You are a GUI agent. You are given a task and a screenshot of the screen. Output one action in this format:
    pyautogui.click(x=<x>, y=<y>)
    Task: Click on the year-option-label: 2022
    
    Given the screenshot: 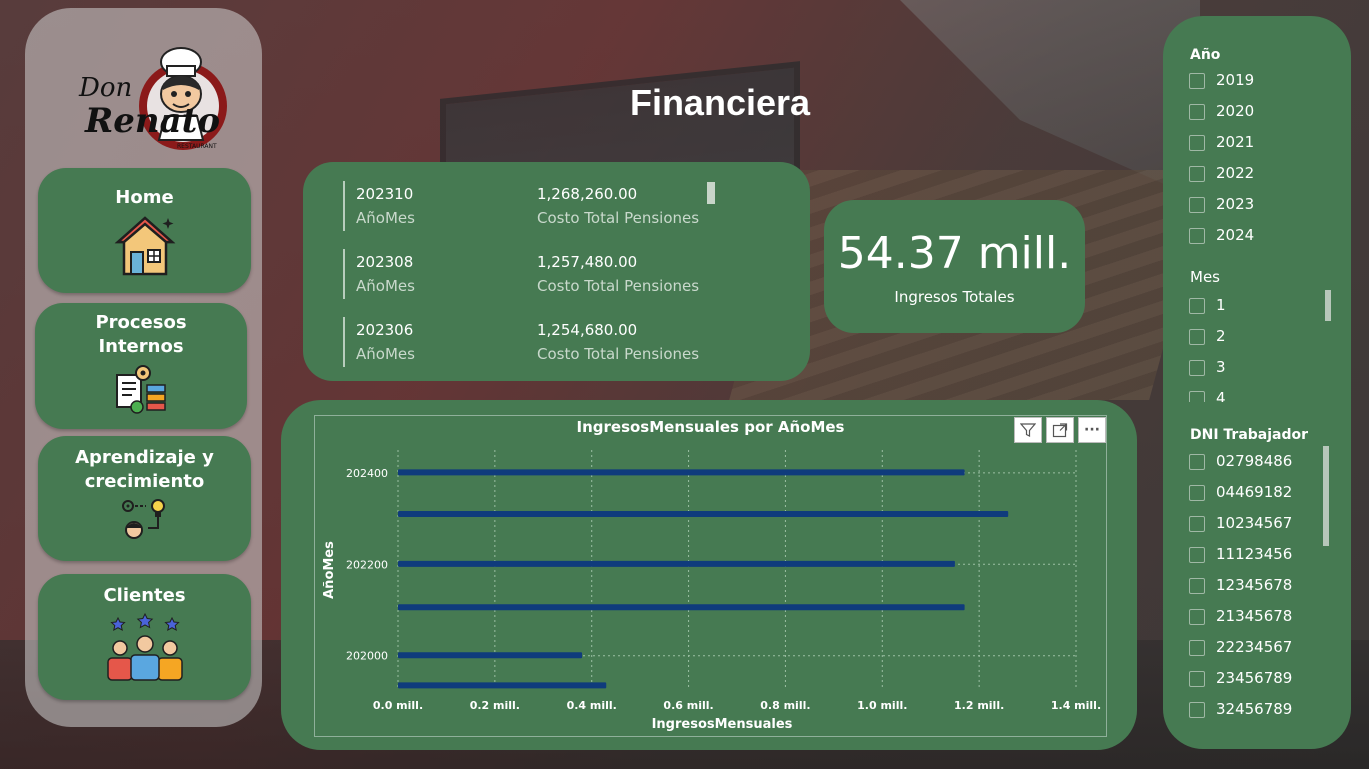 What is the action you would take?
    pyautogui.click(x=1235, y=173)
    